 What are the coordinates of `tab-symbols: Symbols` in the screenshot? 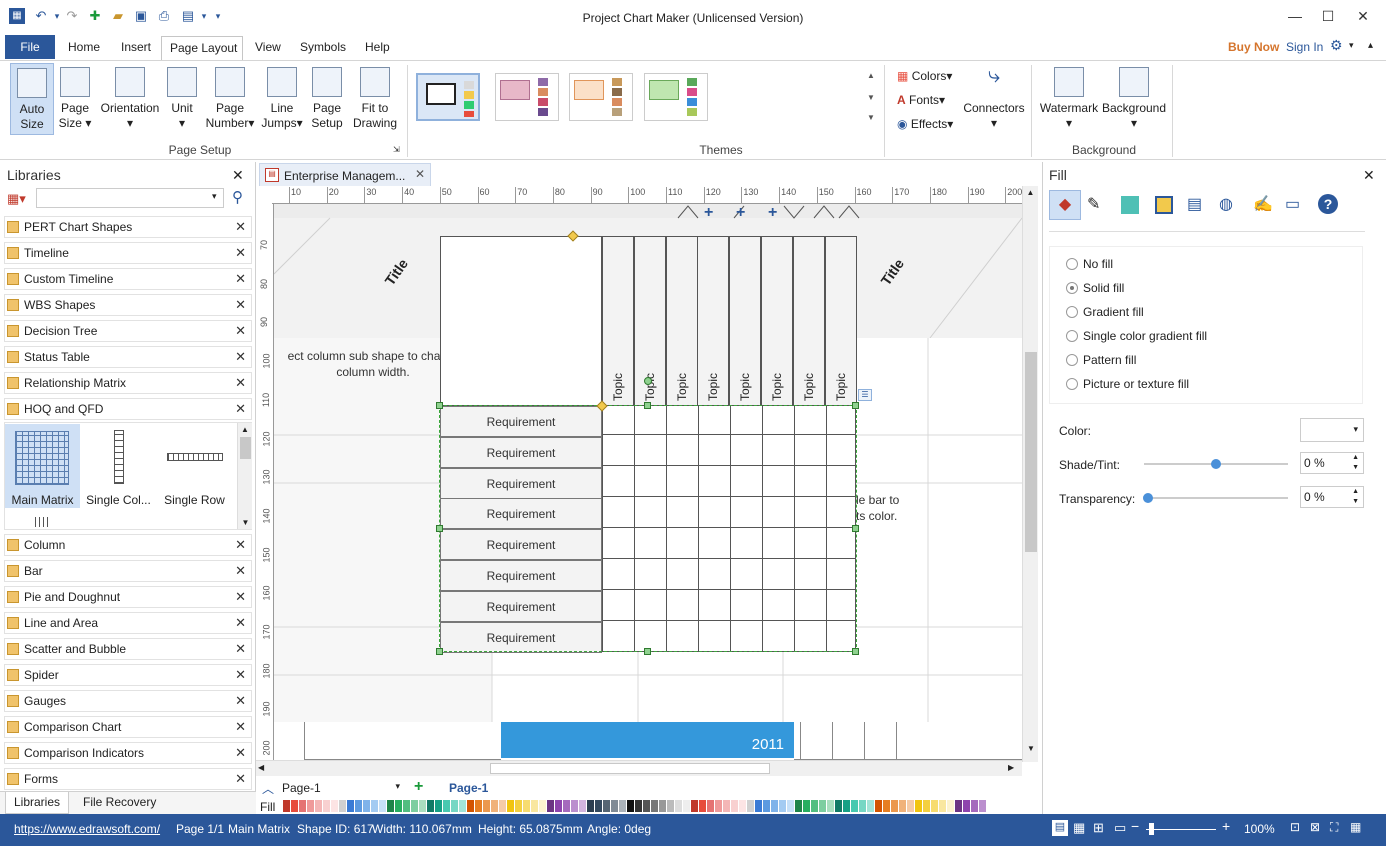 It's located at (323, 47).